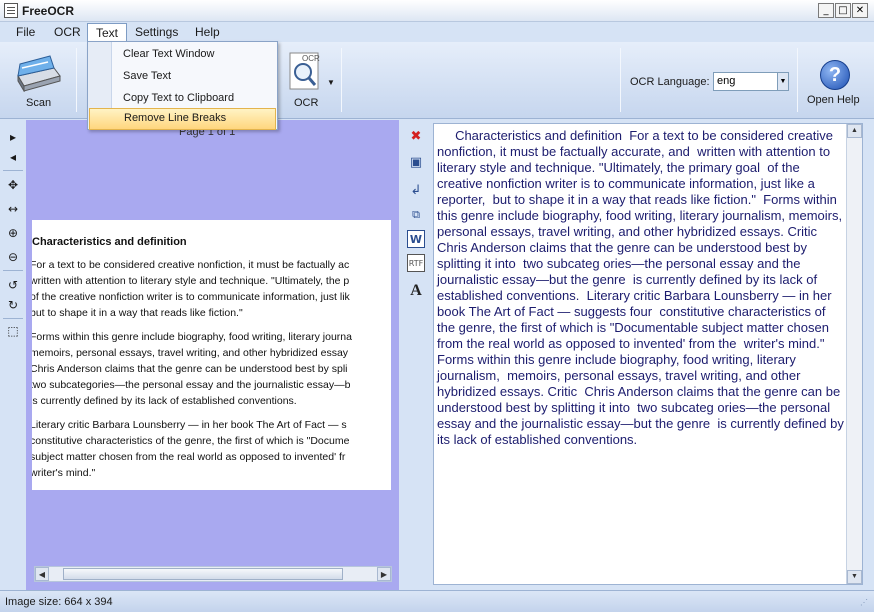 The image size is (874, 612). Describe the element at coordinates (64, 473) in the screenshot. I see `image-line: writer's mind."` at that location.